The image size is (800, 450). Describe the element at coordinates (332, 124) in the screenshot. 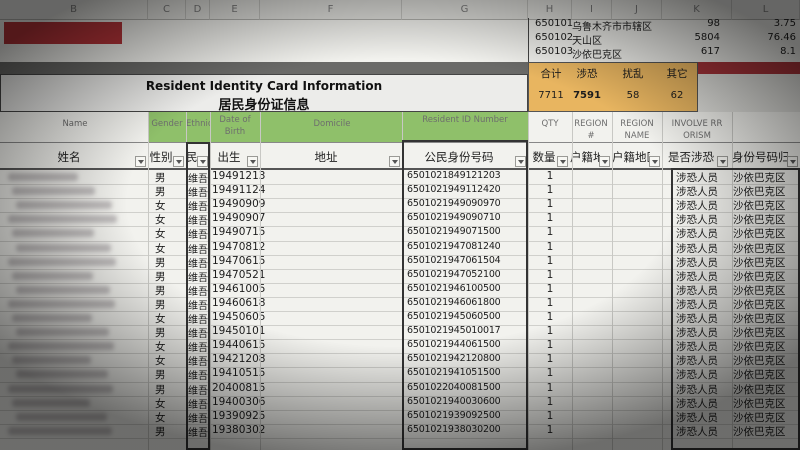

I see `header-domicile-en: Domicile` at that location.